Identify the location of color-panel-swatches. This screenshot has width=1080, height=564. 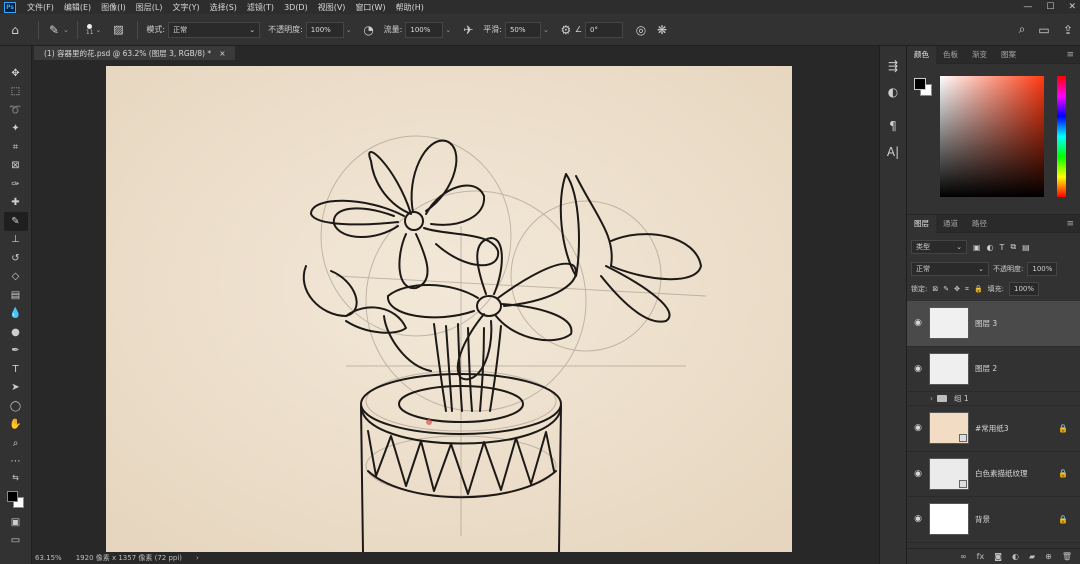
(925, 89).